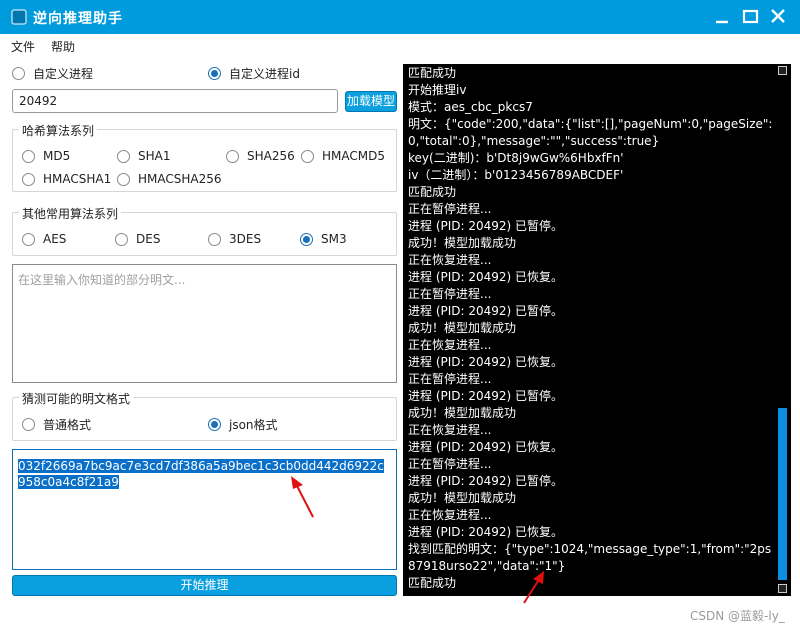 The image size is (800, 630). I want to click on format-group-title: 猜测可能的明文格式, so click(76, 398).